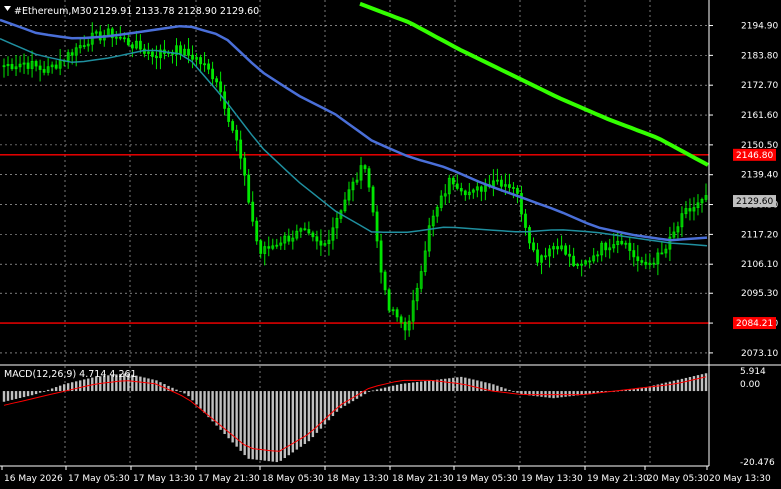  Describe the element at coordinates (753, 372) in the screenshot. I see `macd-scale-top: 5.914` at that location.